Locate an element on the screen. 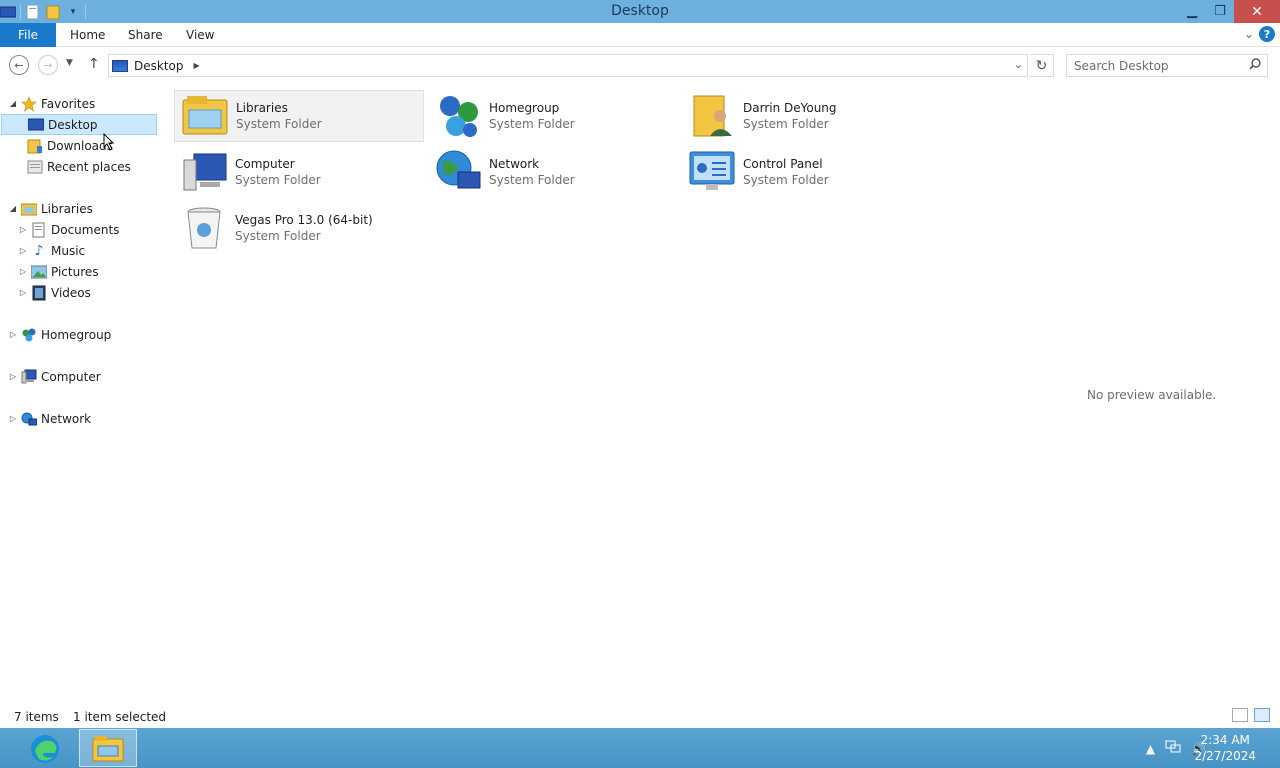 The image size is (1280, 768). pictures-icon is located at coordinates (39, 272).